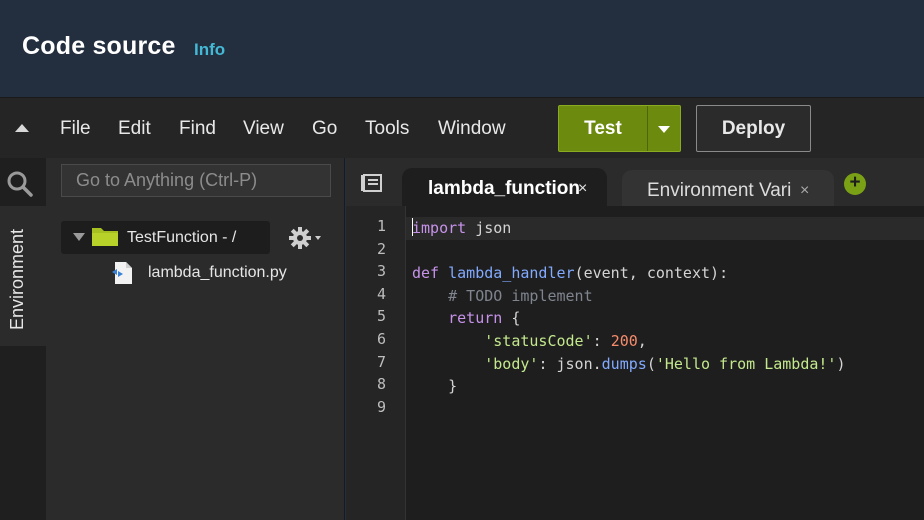 The width and height of the screenshot is (924, 520). What do you see at coordinates (753, 128) in the screenshot?
I see `deploy-button: Deploy` at bounding box center [753, 128].